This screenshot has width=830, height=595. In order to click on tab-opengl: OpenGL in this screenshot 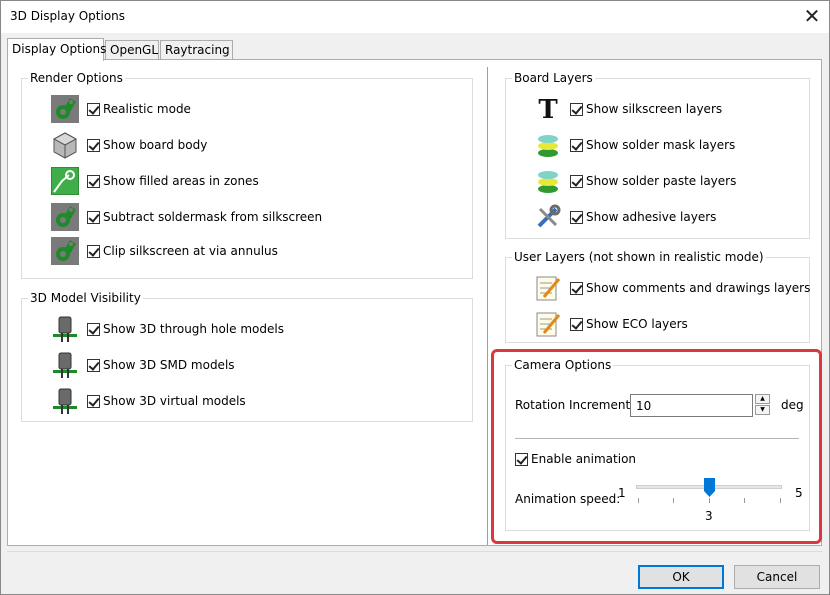, I will do `click(132, 50)`.